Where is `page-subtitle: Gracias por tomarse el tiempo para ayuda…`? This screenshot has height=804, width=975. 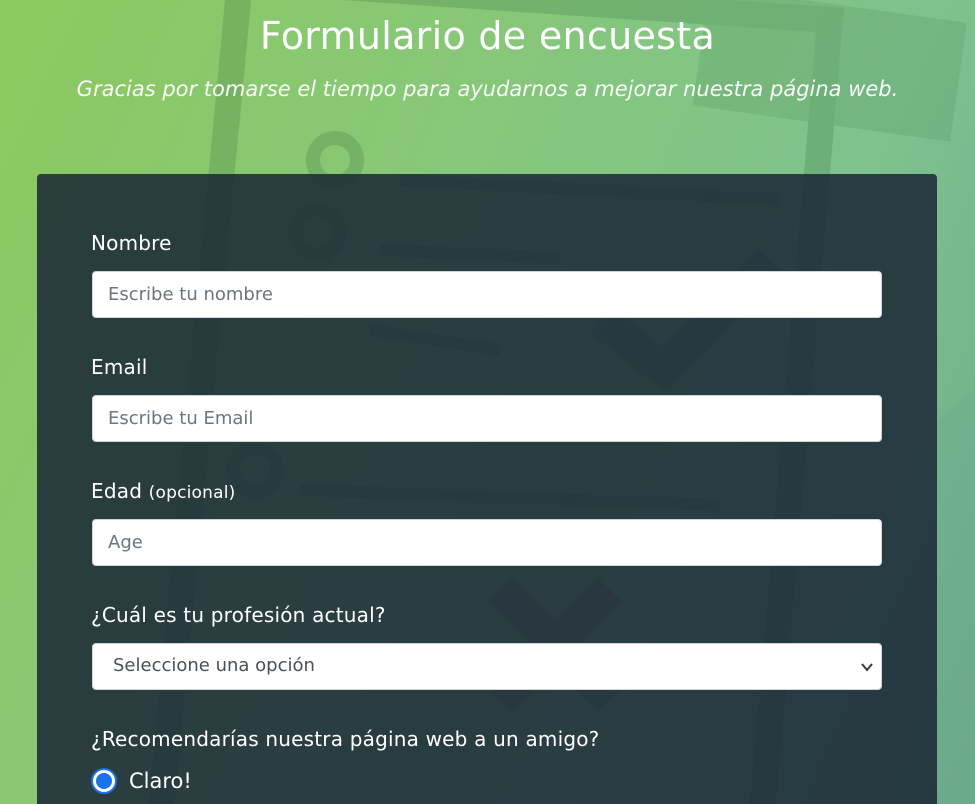
page-subtitle: Gracias por tomarse el tiempo para ayuda… is located at coordinates (487, 89).